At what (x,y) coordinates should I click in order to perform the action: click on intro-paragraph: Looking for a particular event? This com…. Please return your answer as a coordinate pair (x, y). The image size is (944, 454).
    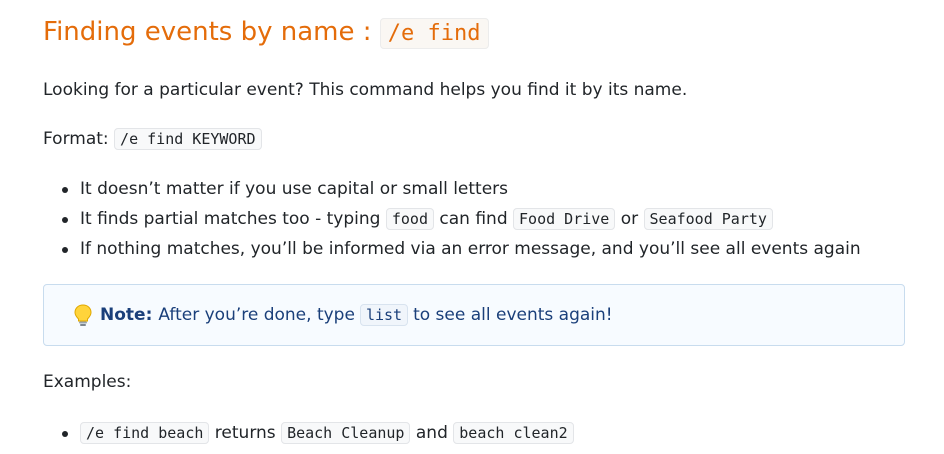
    Looking at the image, I should click on (365, 90).